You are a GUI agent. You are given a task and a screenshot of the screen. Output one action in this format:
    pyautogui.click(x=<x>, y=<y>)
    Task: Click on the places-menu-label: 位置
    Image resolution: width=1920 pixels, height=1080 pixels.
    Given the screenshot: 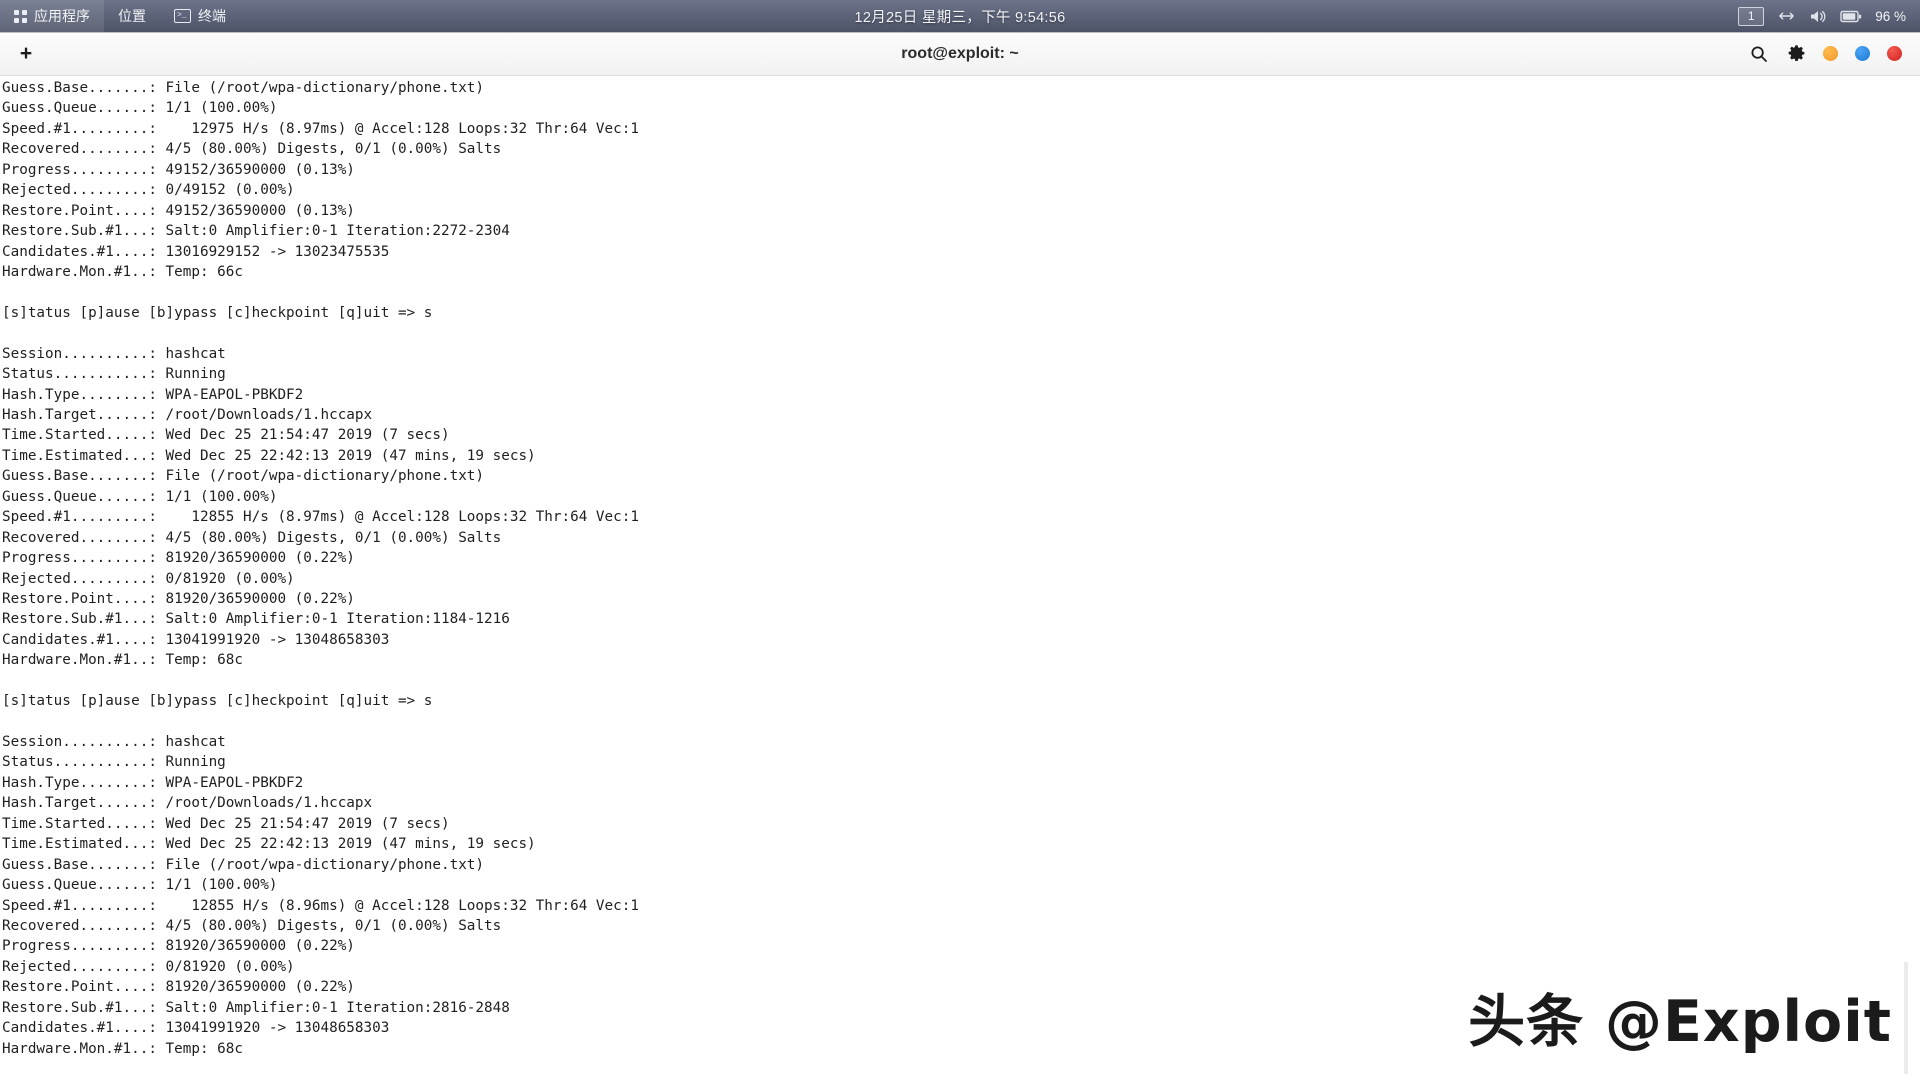 What is the action you would take?
    pyautogui.click(x=132, y=16)
    